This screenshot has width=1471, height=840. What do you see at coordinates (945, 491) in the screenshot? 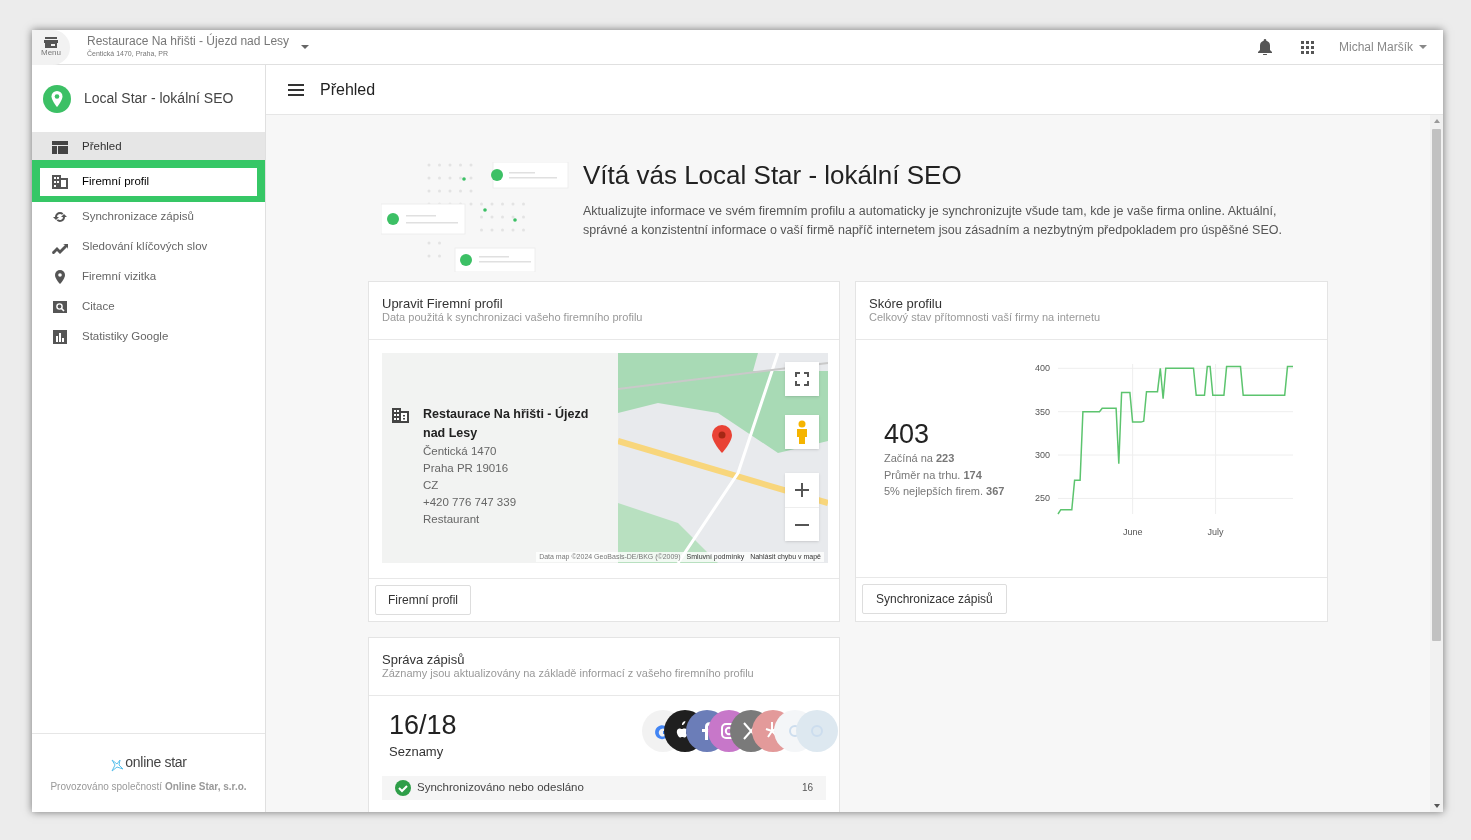
I see `score-stat: 5% nejlepších firem. 367` at bounding box center [945, 491].